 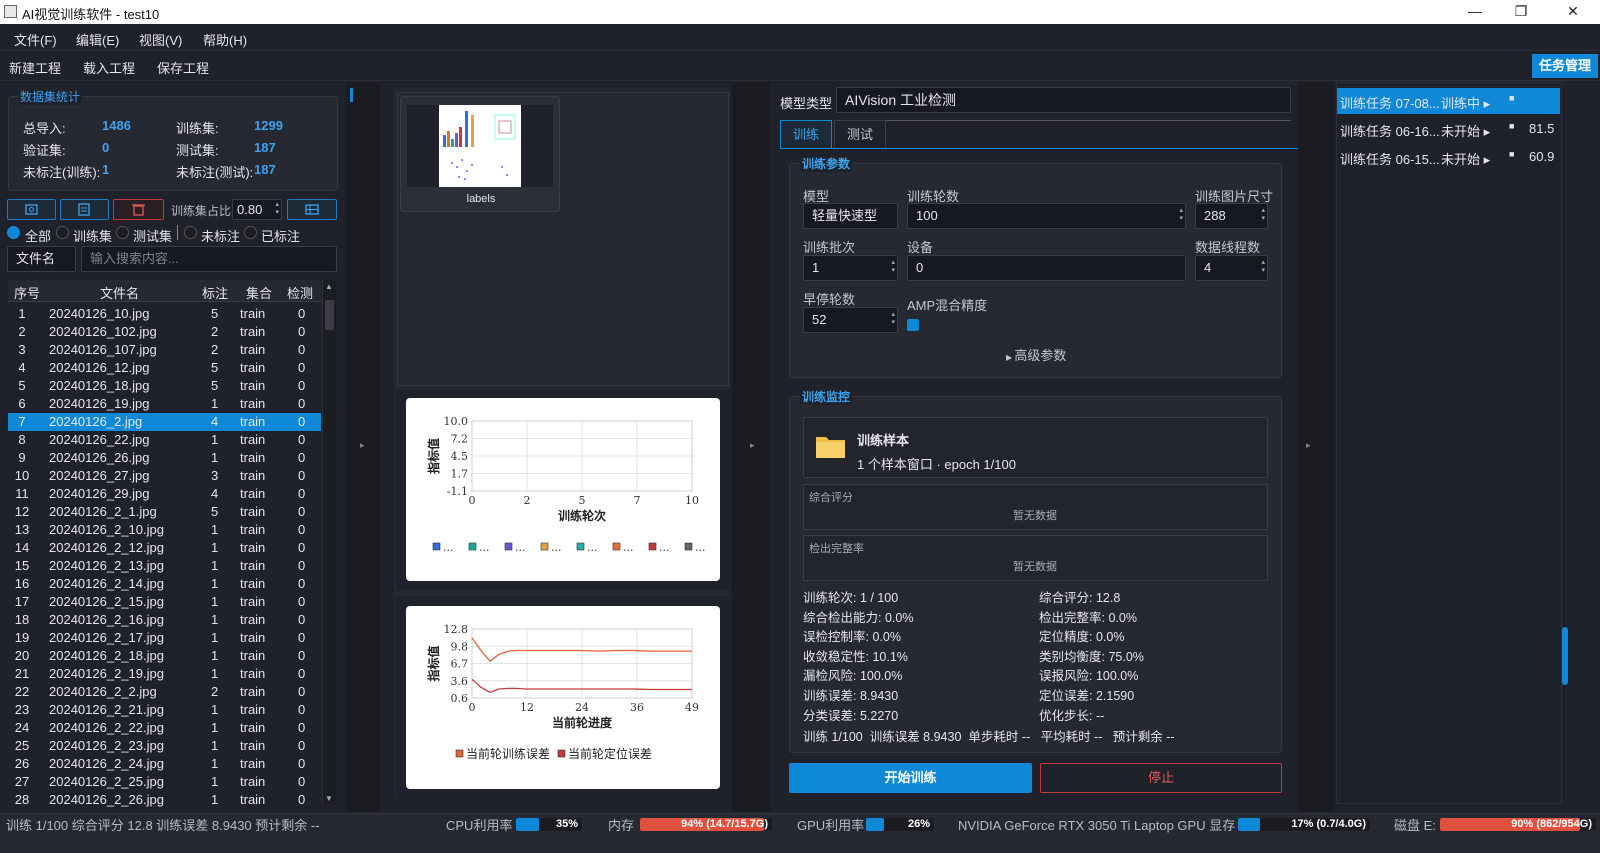 What do you see at coordinates (850, 216) in the screenshot?
I see `model-select: 轻量快速型` at bounding box center [850, 216].